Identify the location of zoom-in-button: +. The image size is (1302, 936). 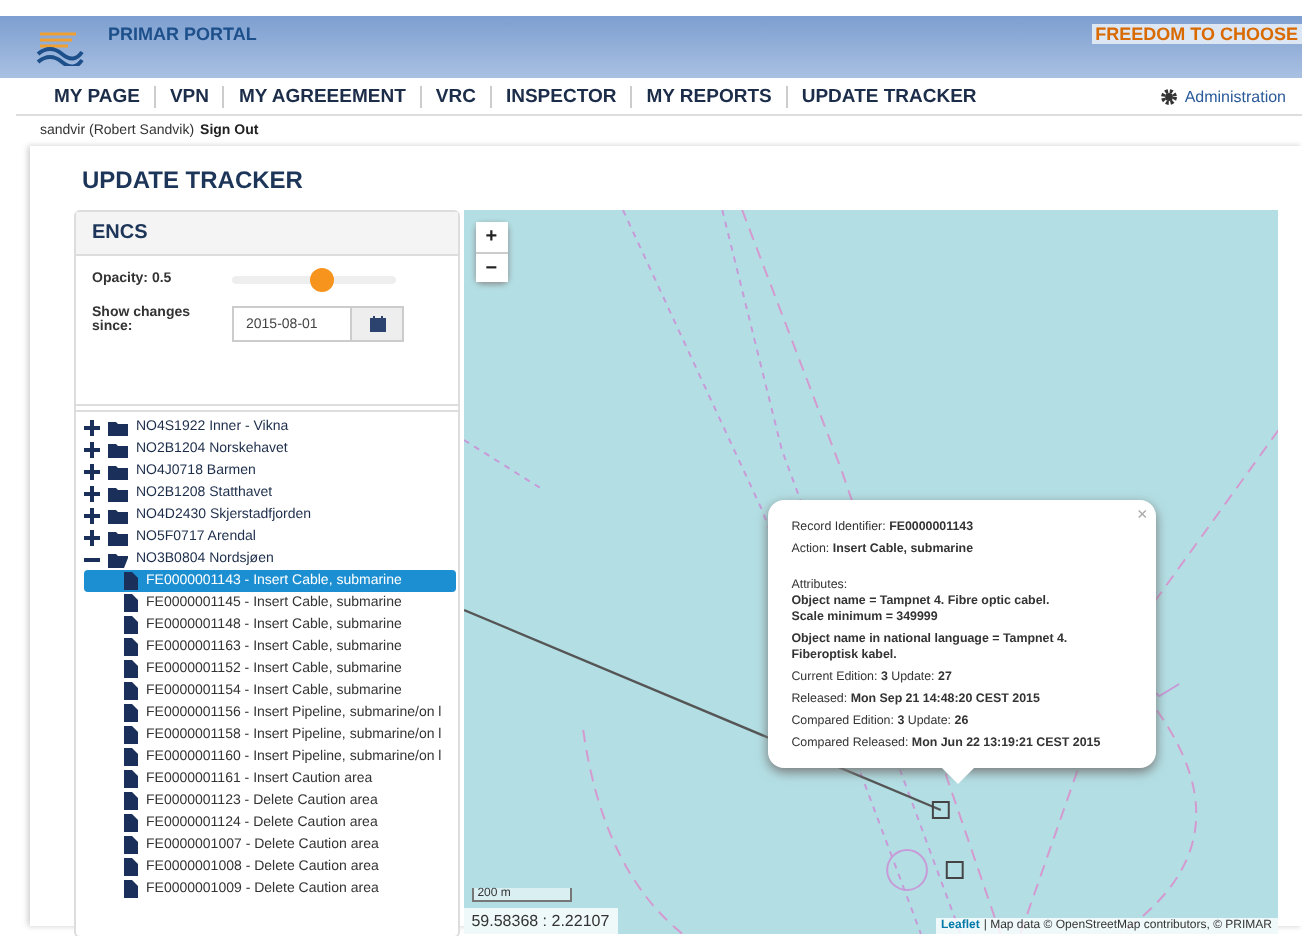
(491, 237).